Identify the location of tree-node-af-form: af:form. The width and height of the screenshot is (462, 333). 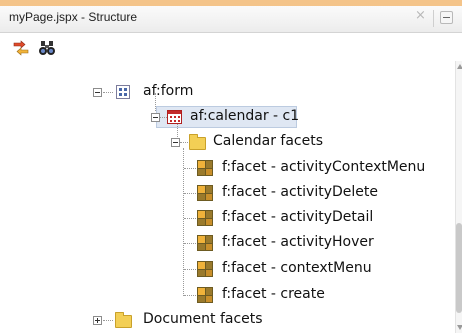
(153, 92).